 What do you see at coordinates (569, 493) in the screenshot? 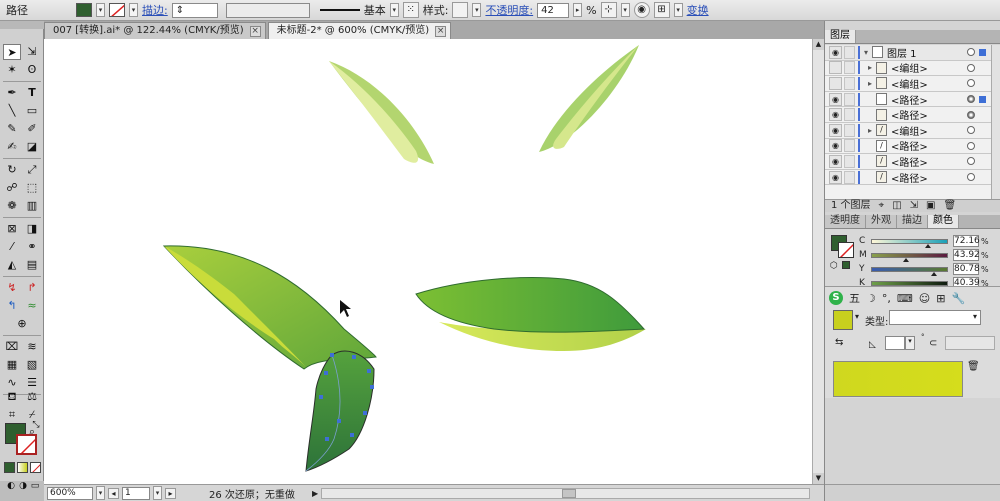
I see `scroll-thumb` at bounding box center [569, 493].